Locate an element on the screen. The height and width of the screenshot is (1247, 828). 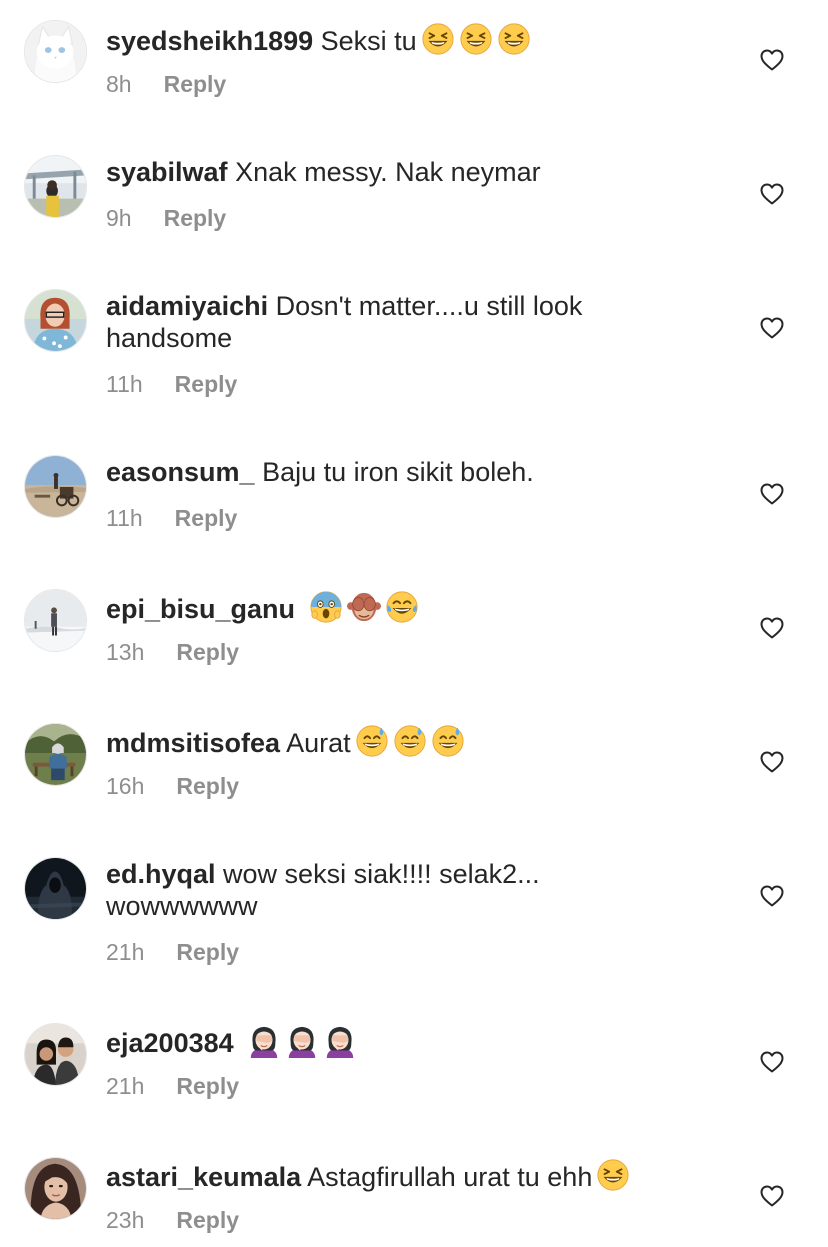
comment-body: Baju tu iron sikit boleh. is located at coordinates (398, 472).